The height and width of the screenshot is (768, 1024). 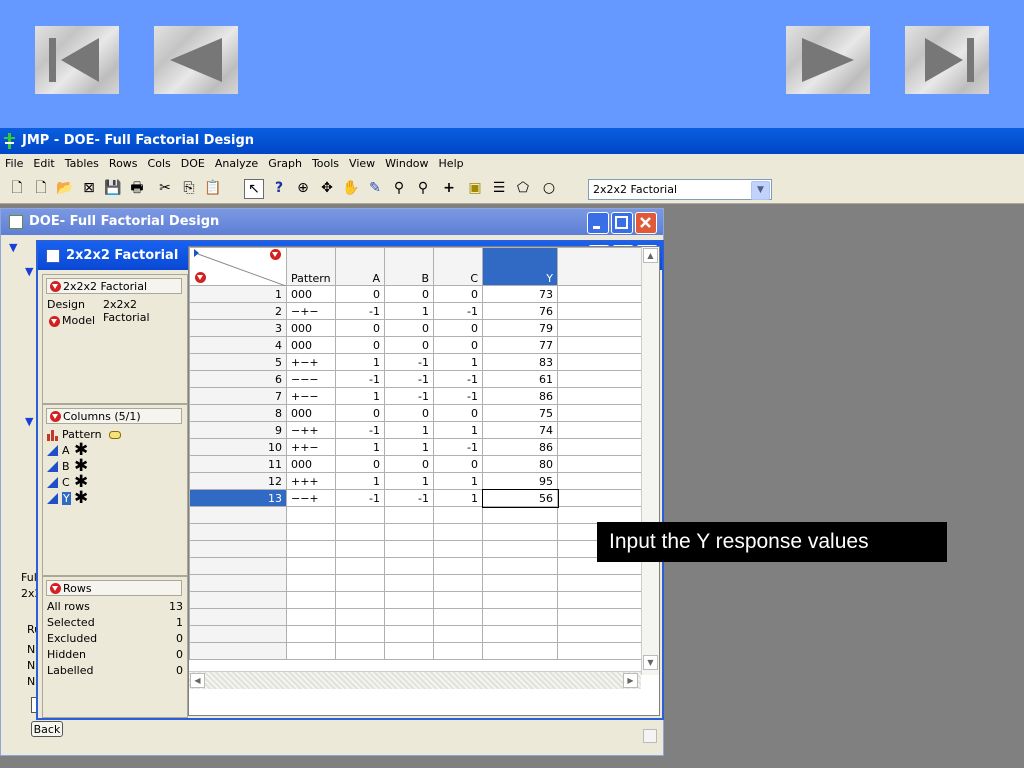 I want to click on pattern-cell: +−−, so click(x=311, y=396).